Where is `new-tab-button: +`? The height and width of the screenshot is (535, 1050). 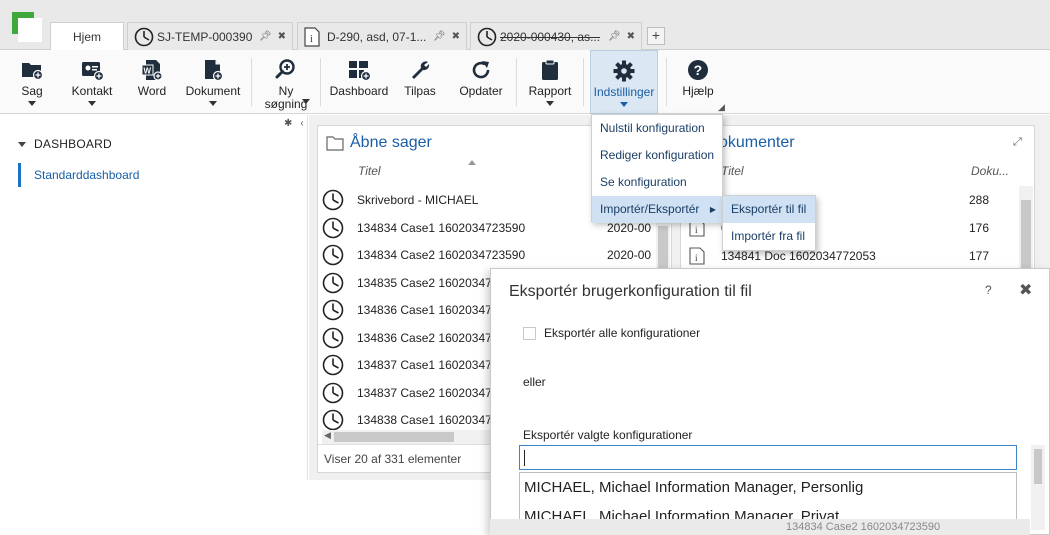
new-tab-button: + is located at coordinates (656, 36).